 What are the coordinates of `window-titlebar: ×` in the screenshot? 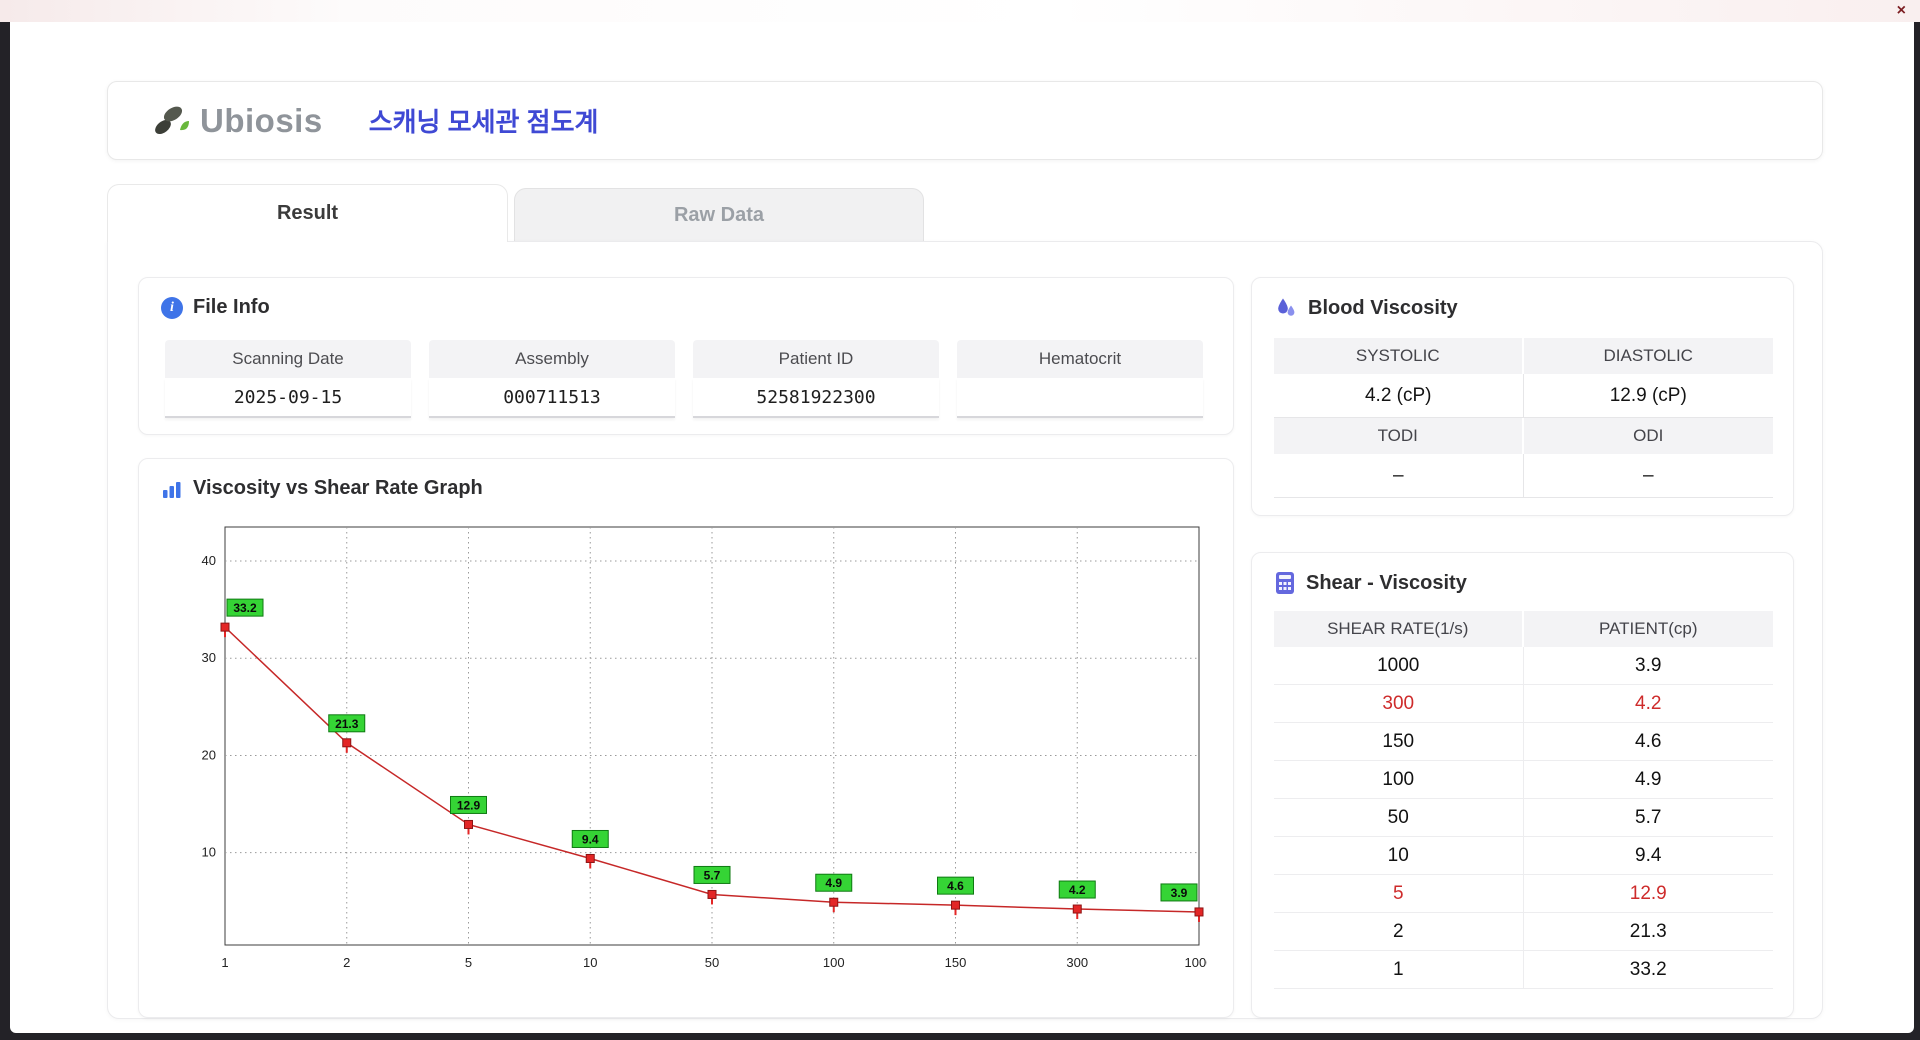 It's located at (960, 11).